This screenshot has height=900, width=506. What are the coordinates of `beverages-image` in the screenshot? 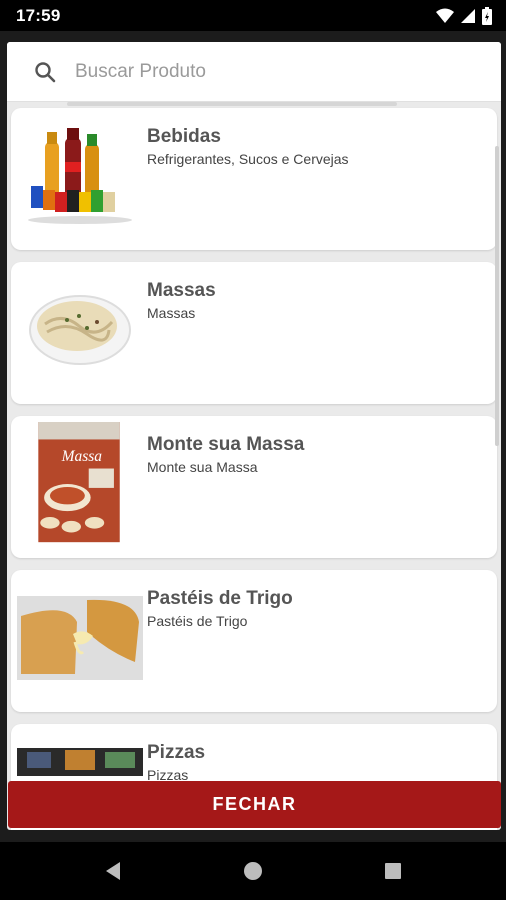 It's located at (80, 176).